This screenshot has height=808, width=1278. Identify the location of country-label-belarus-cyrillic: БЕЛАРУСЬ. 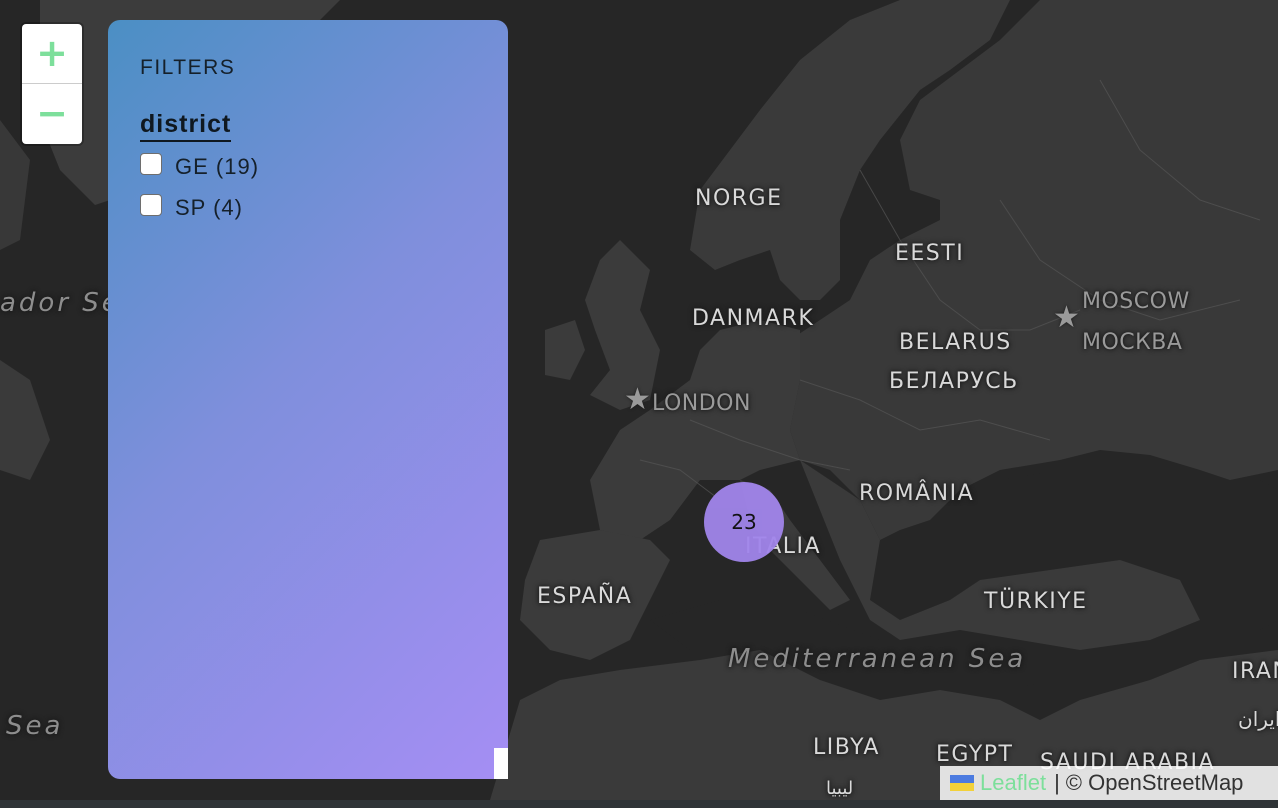
(954, 381).